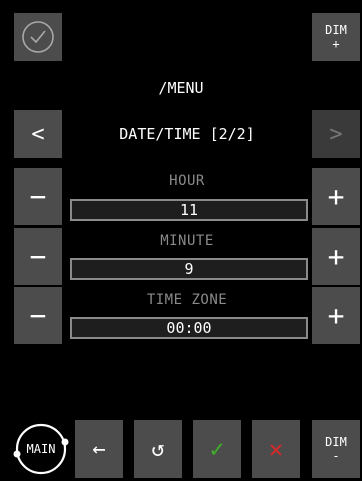 The width and height of the screenshot is (362, 481). I want to click on minute-plus-button: +, so click(336, 256).